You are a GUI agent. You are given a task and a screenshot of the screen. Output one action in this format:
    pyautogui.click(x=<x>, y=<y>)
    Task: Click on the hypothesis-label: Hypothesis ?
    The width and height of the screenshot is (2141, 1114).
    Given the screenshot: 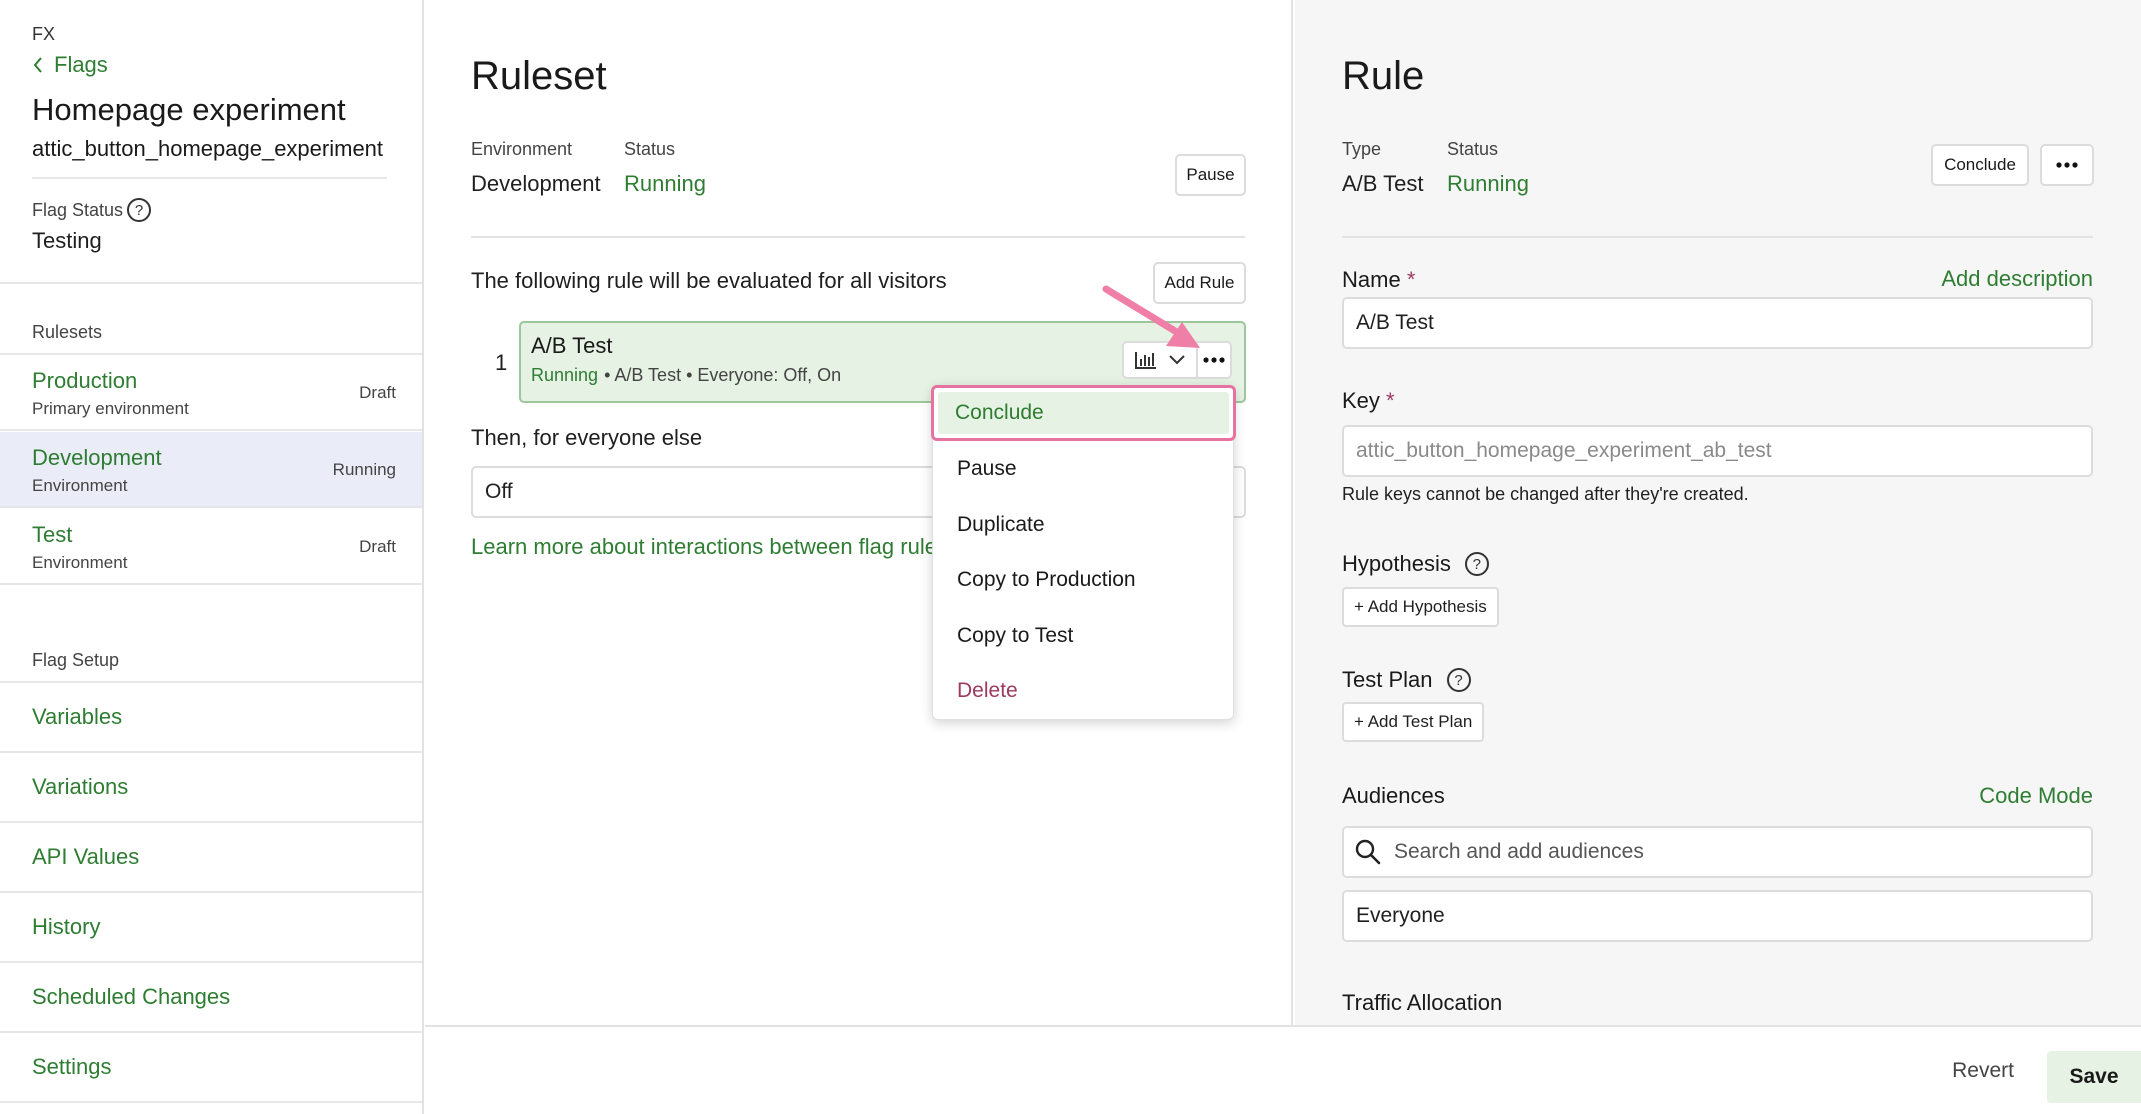 What is the action you would take?
    pyautogui.click(x=1415, y=564)
    